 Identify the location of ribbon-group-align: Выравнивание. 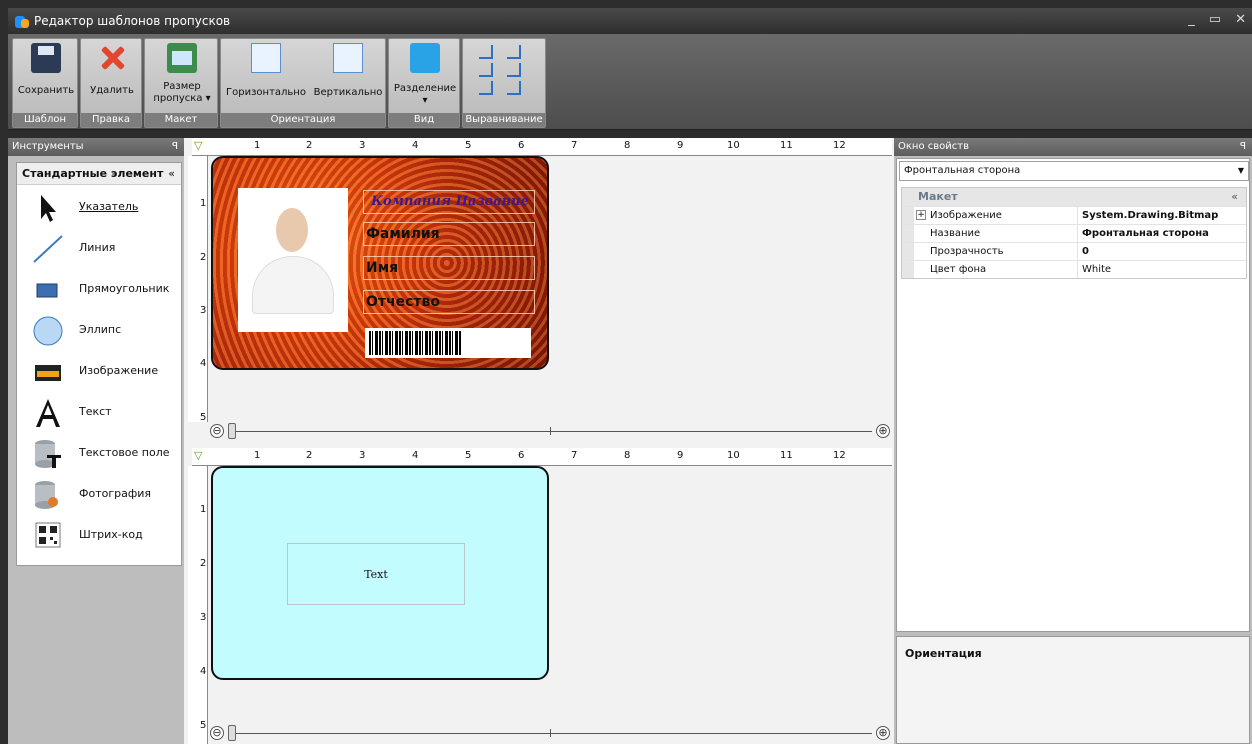
(504, 83).